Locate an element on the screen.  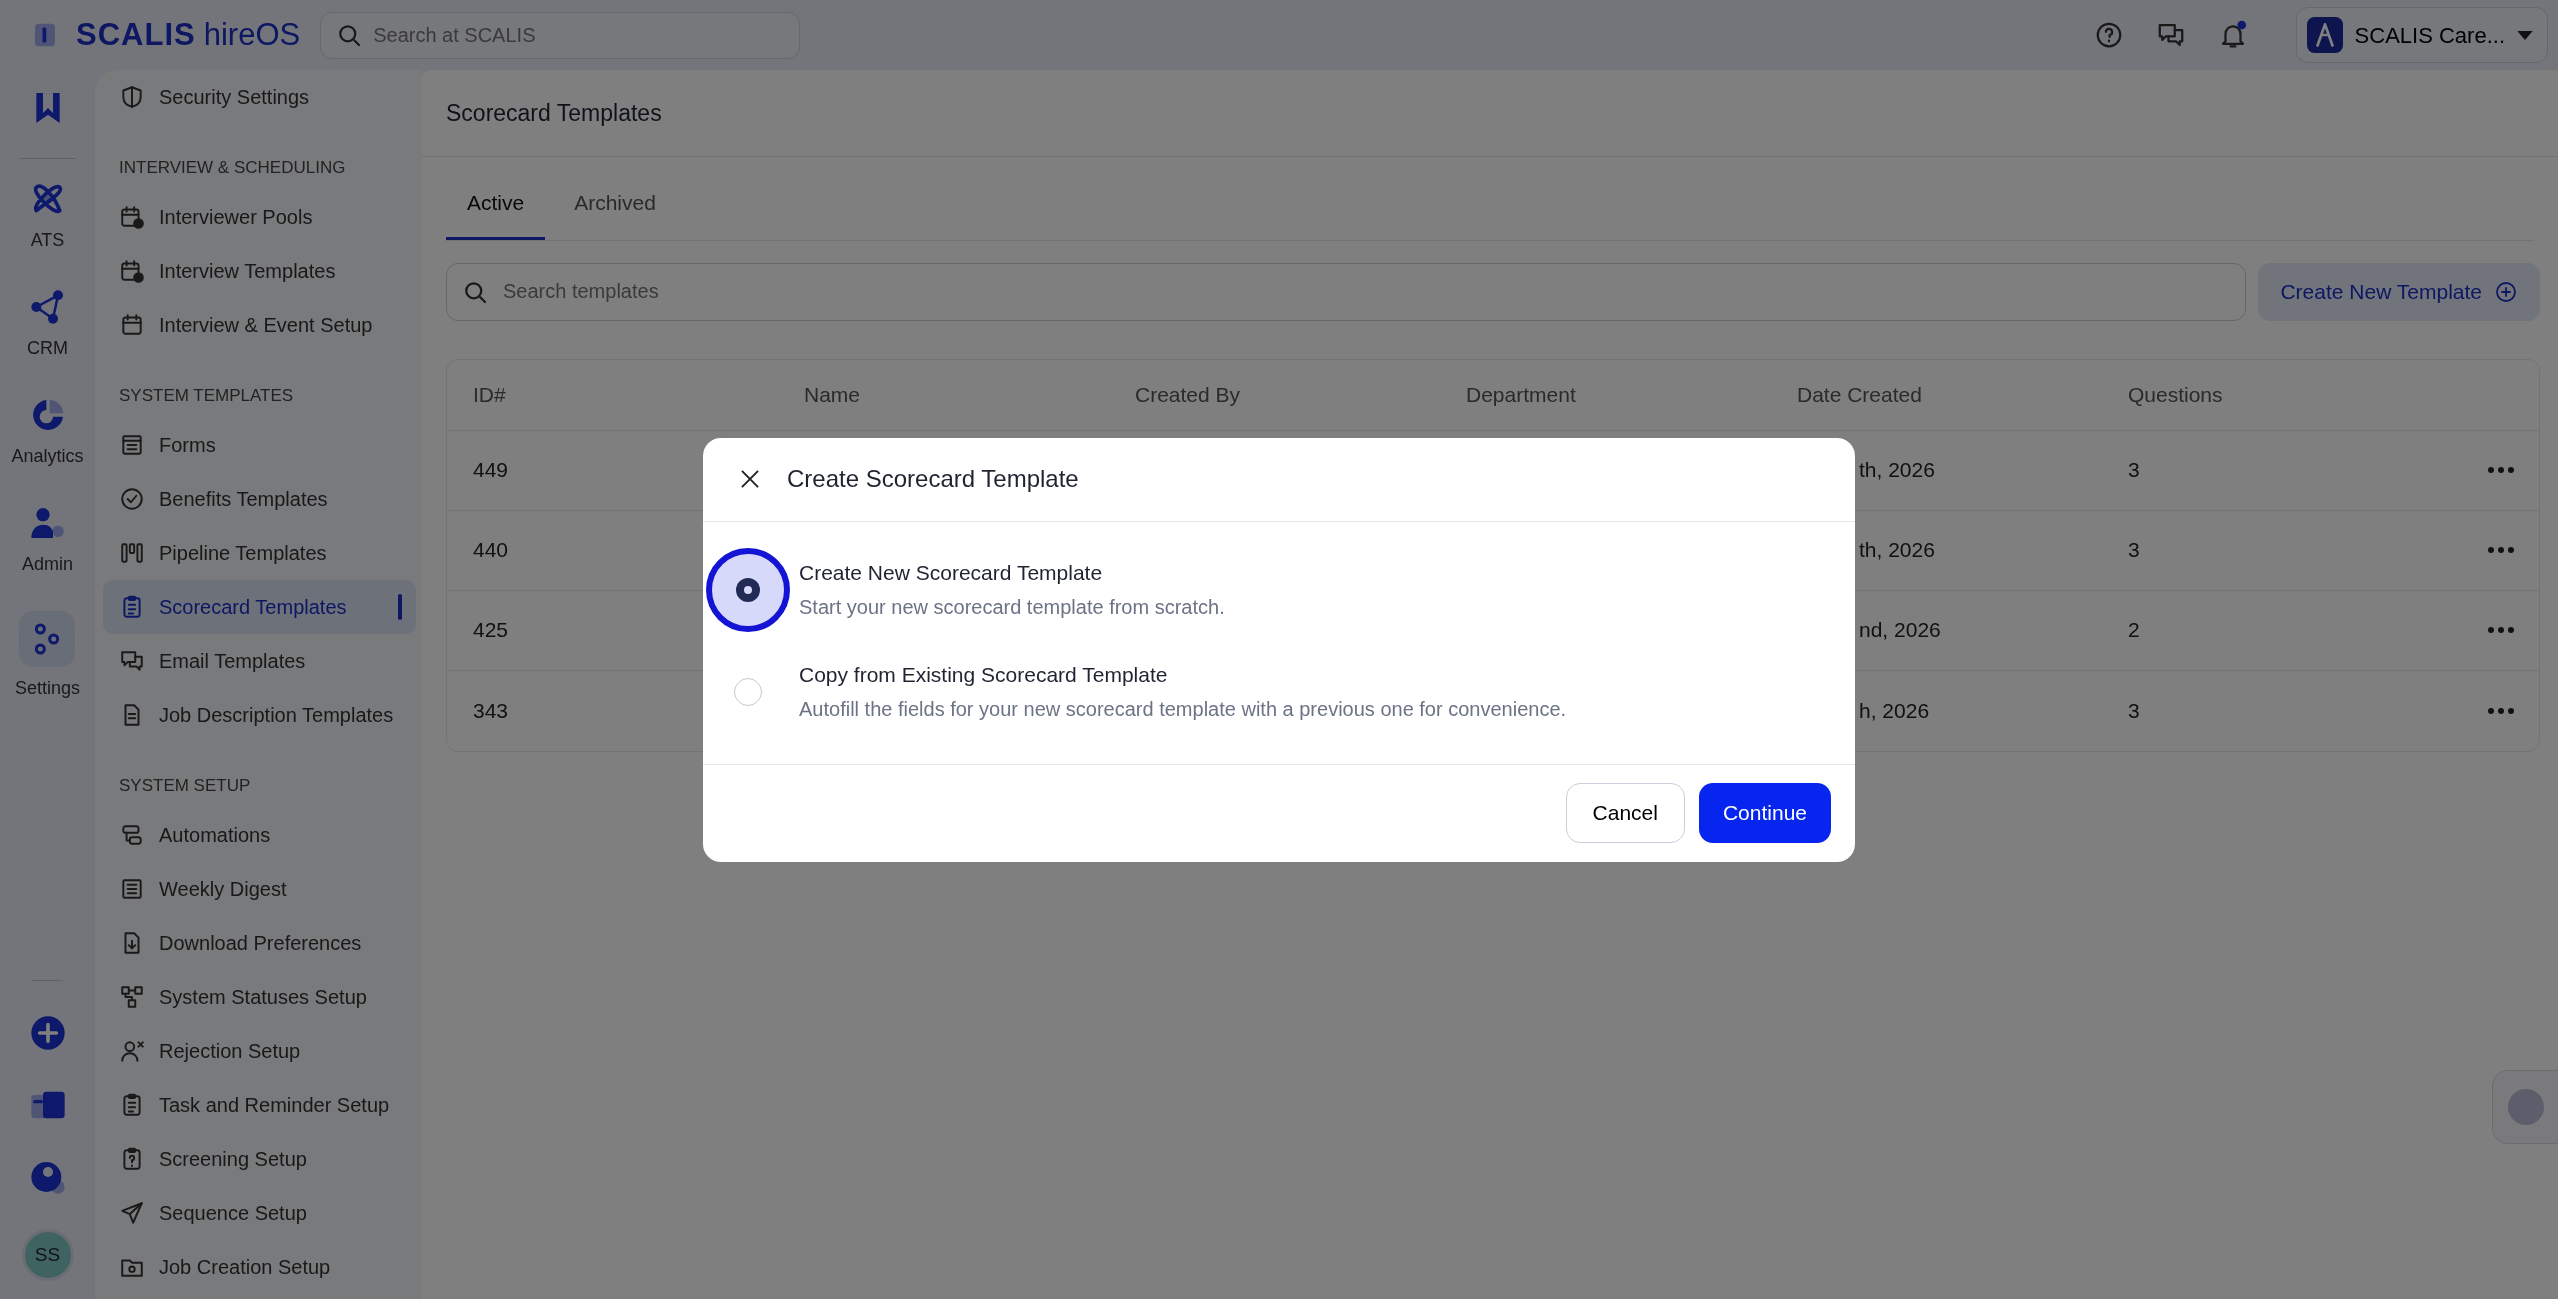
dialog-title: Create Scorecard Template is located at coordinates (933, 479).